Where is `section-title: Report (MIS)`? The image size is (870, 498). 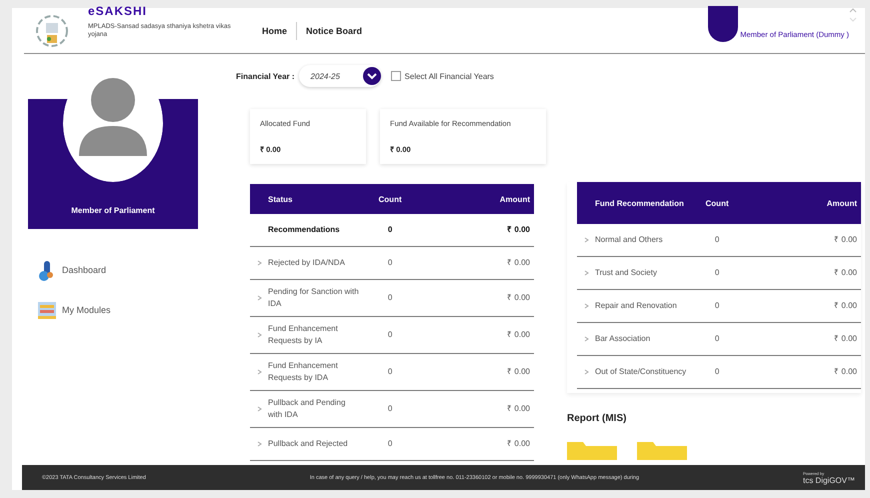 section-title: Report (MIS) is located at coordinates (597, 418).